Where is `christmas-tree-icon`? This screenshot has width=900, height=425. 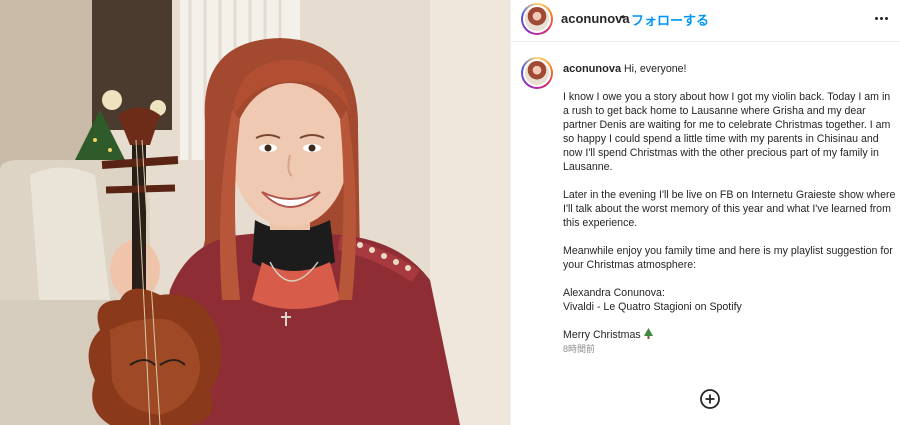
christmas-tree-icon is located at coordinates (648, 333).